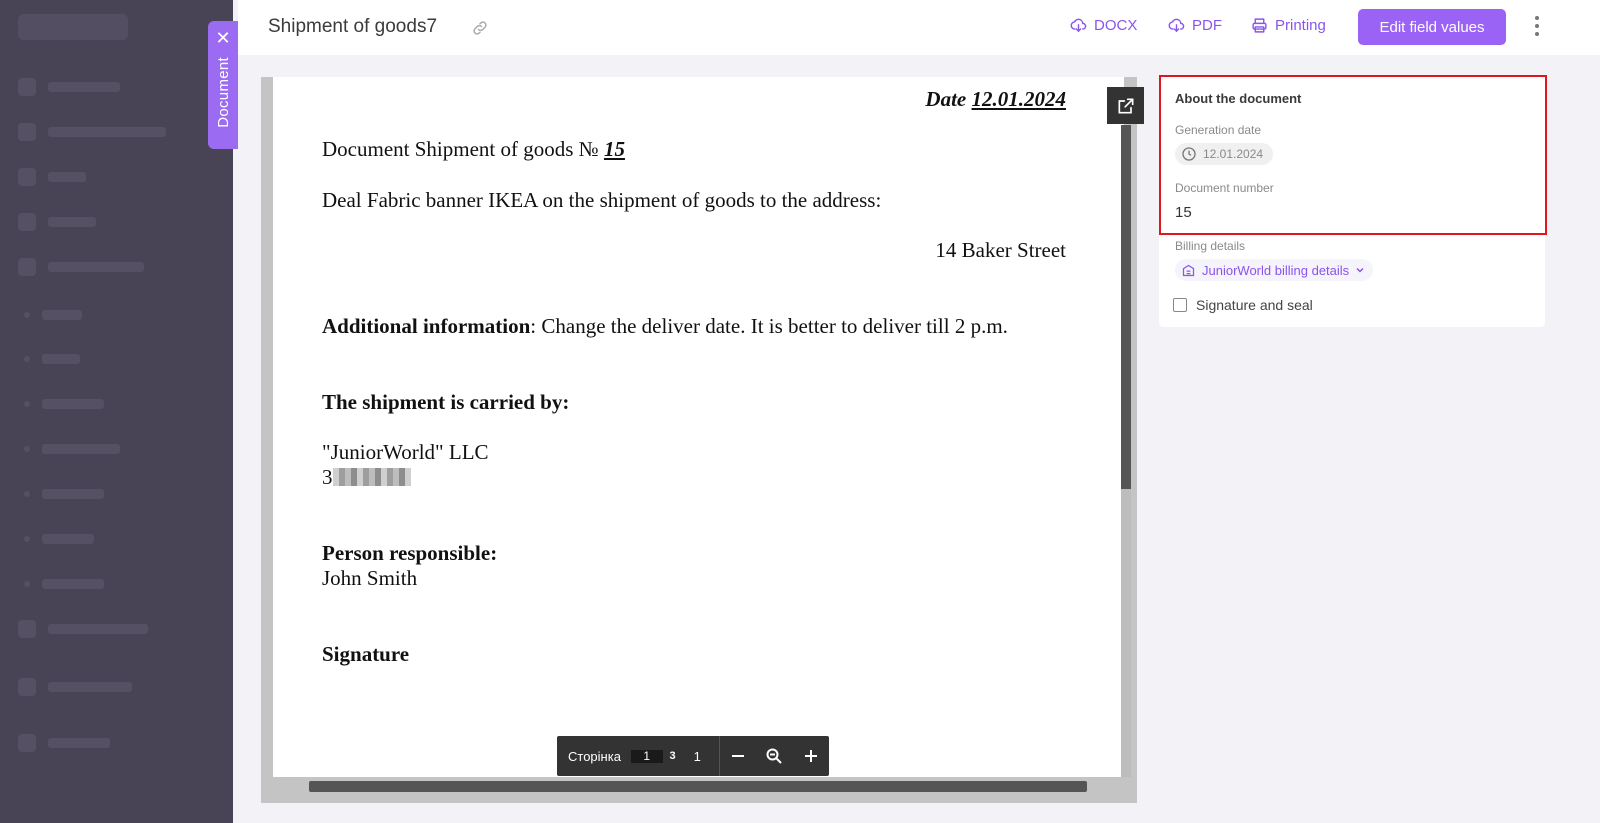  Describe the element at coordinates (1300, 25) in the screenshot. I see `printing-label: Printing` at that location.